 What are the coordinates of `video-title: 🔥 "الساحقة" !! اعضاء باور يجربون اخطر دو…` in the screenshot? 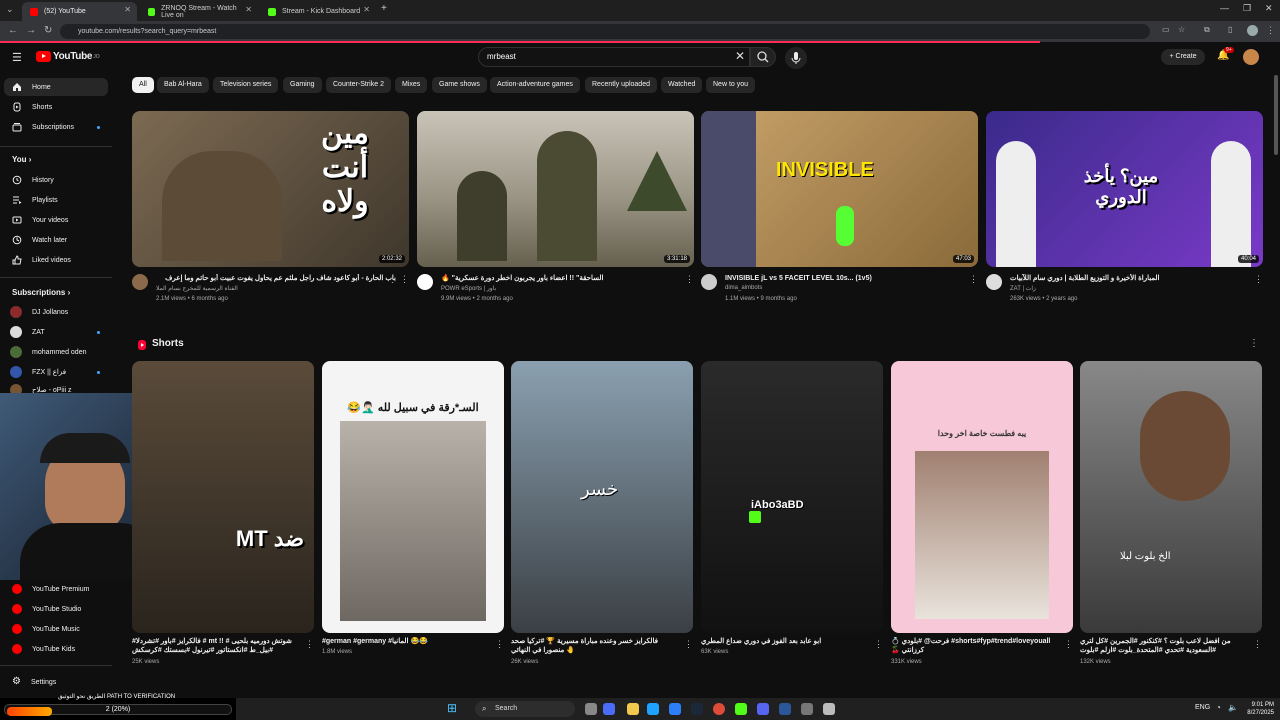 It's located at (561, 278).